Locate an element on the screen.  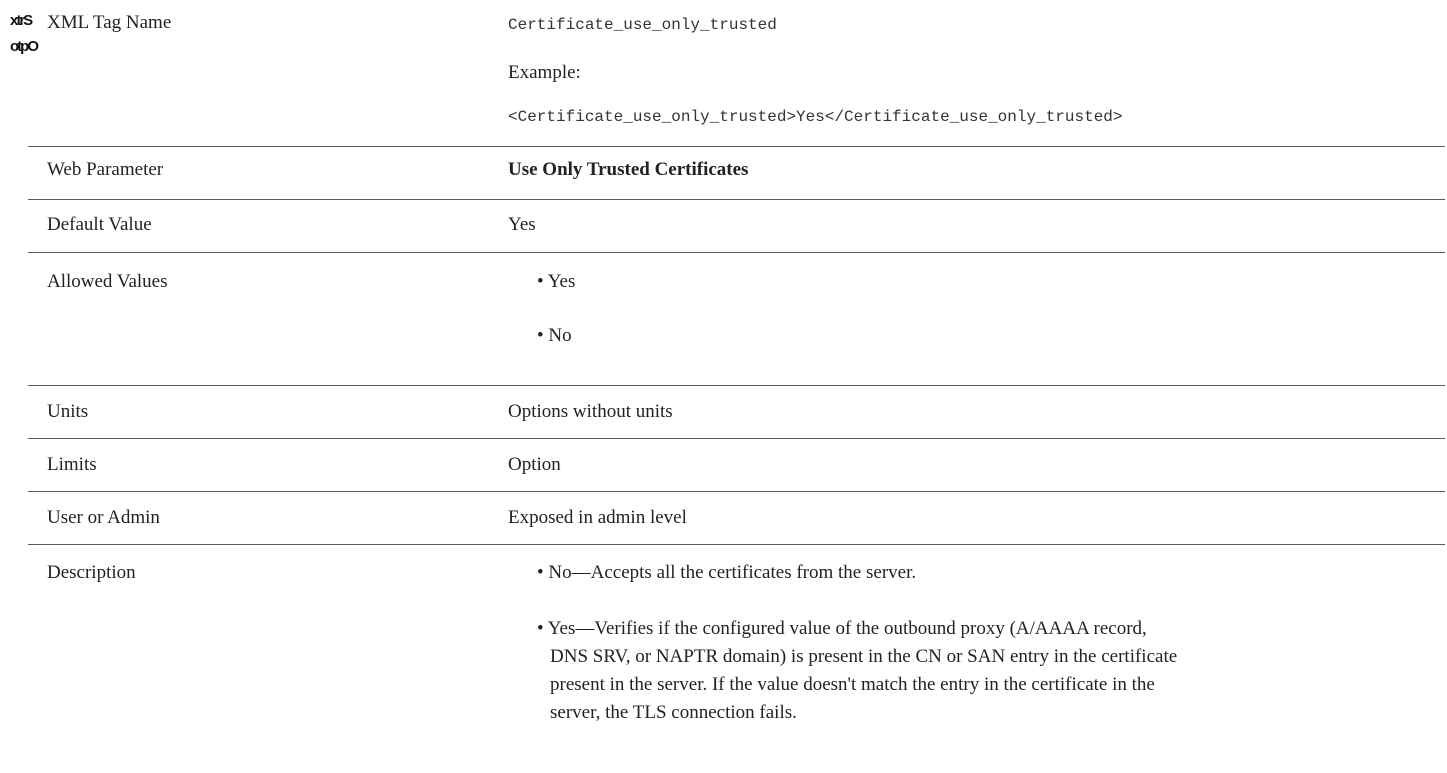
user-or-admin-label: User or Admin is located at coordinates (103, 517).